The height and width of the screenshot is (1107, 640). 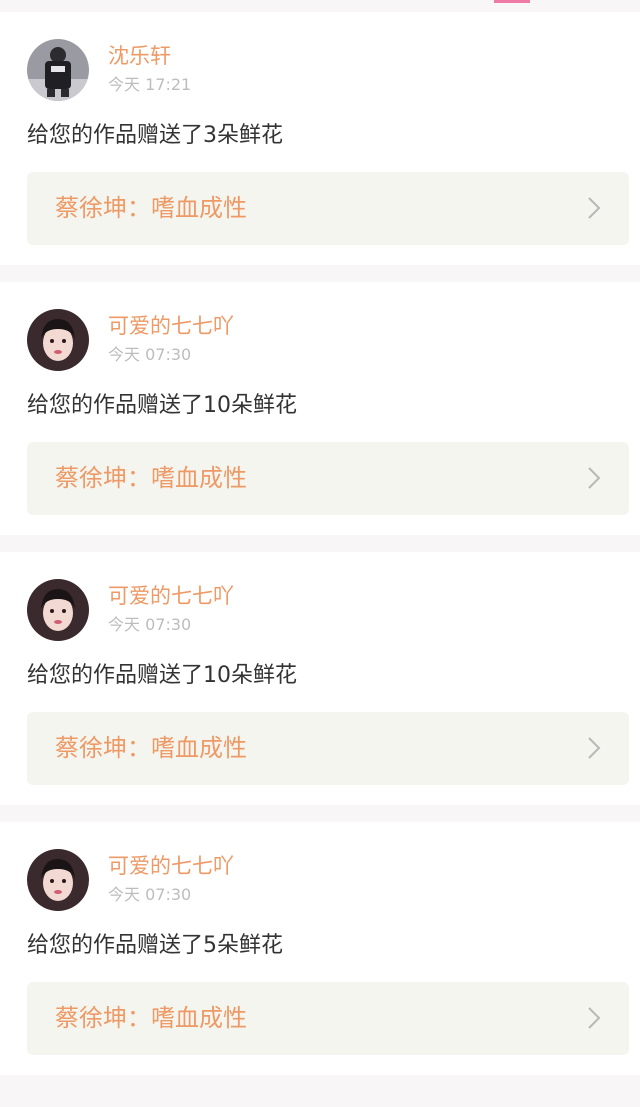 I want to click on tab-indicator, so click(x=512, y=1).